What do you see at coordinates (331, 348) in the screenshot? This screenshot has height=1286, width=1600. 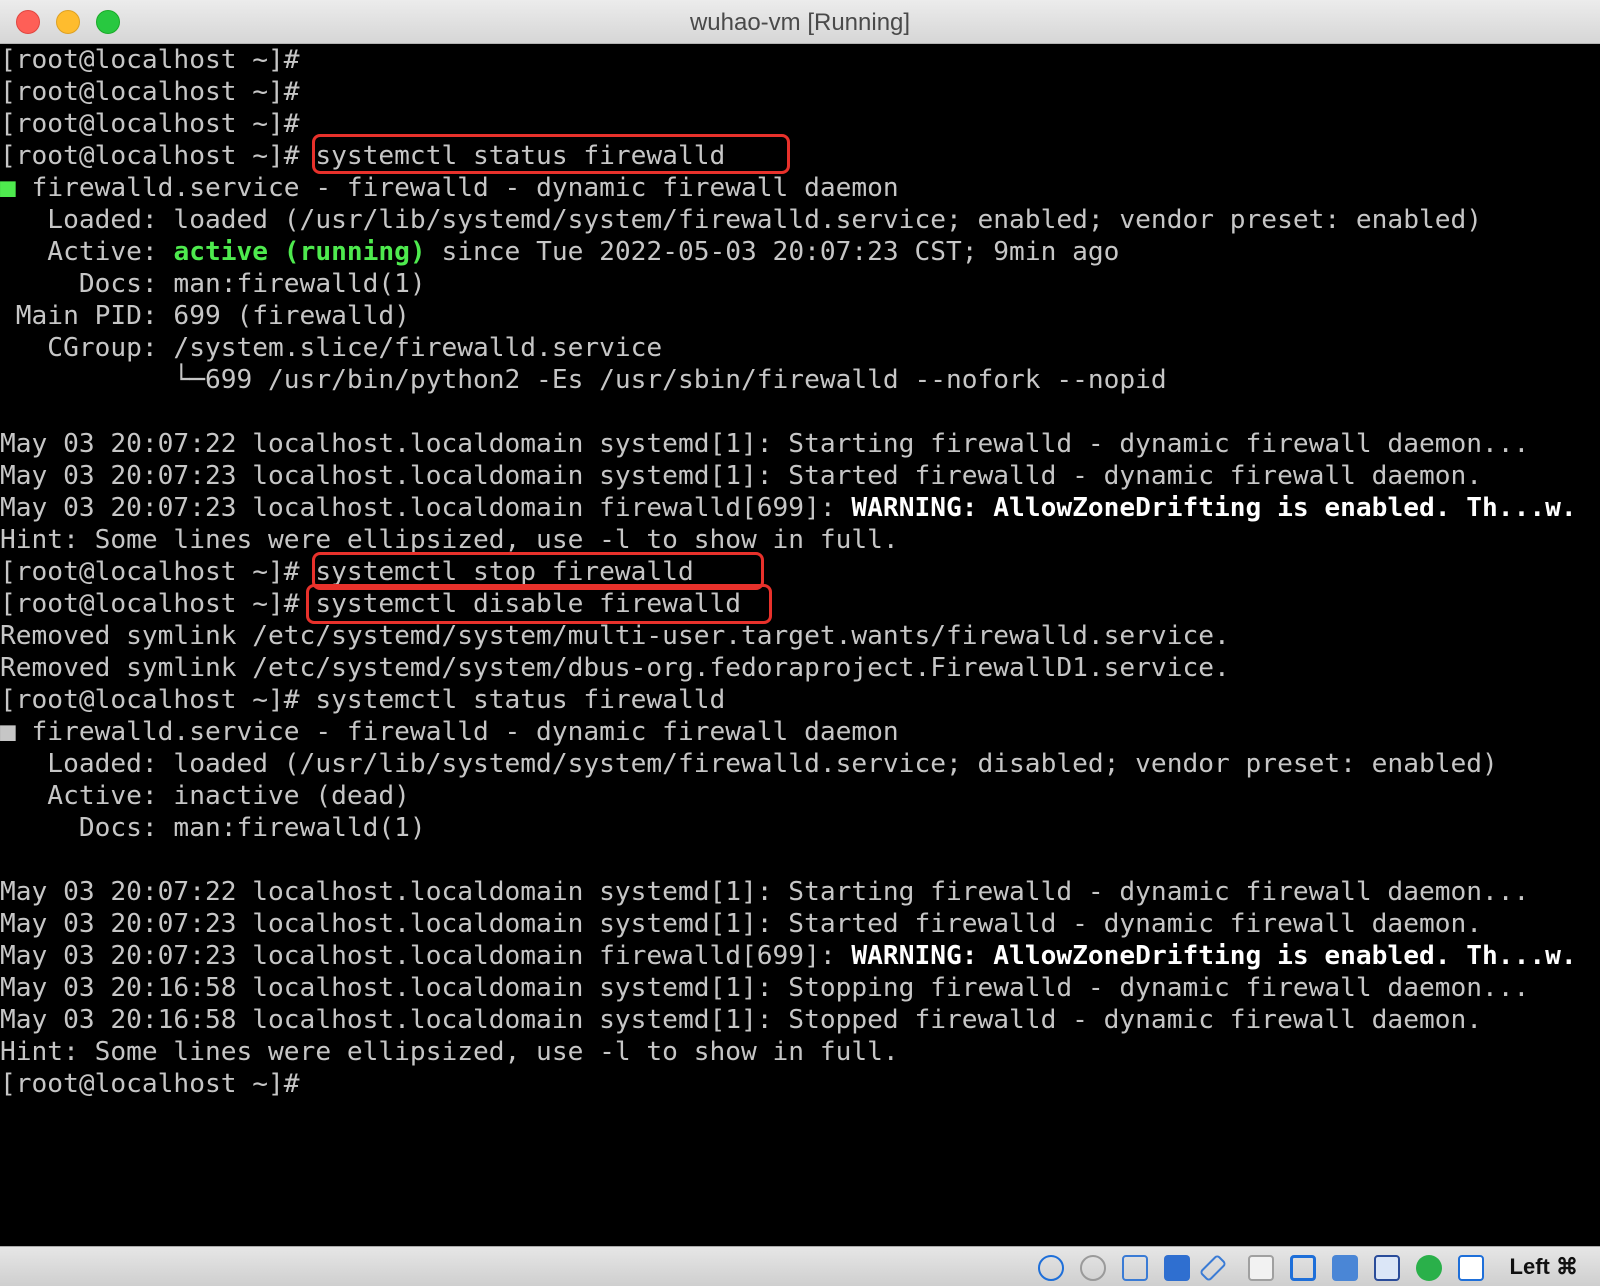 I see `terminal-line: CGroup: /system.slice/firewalld.service` at bounding box center [331, 348].